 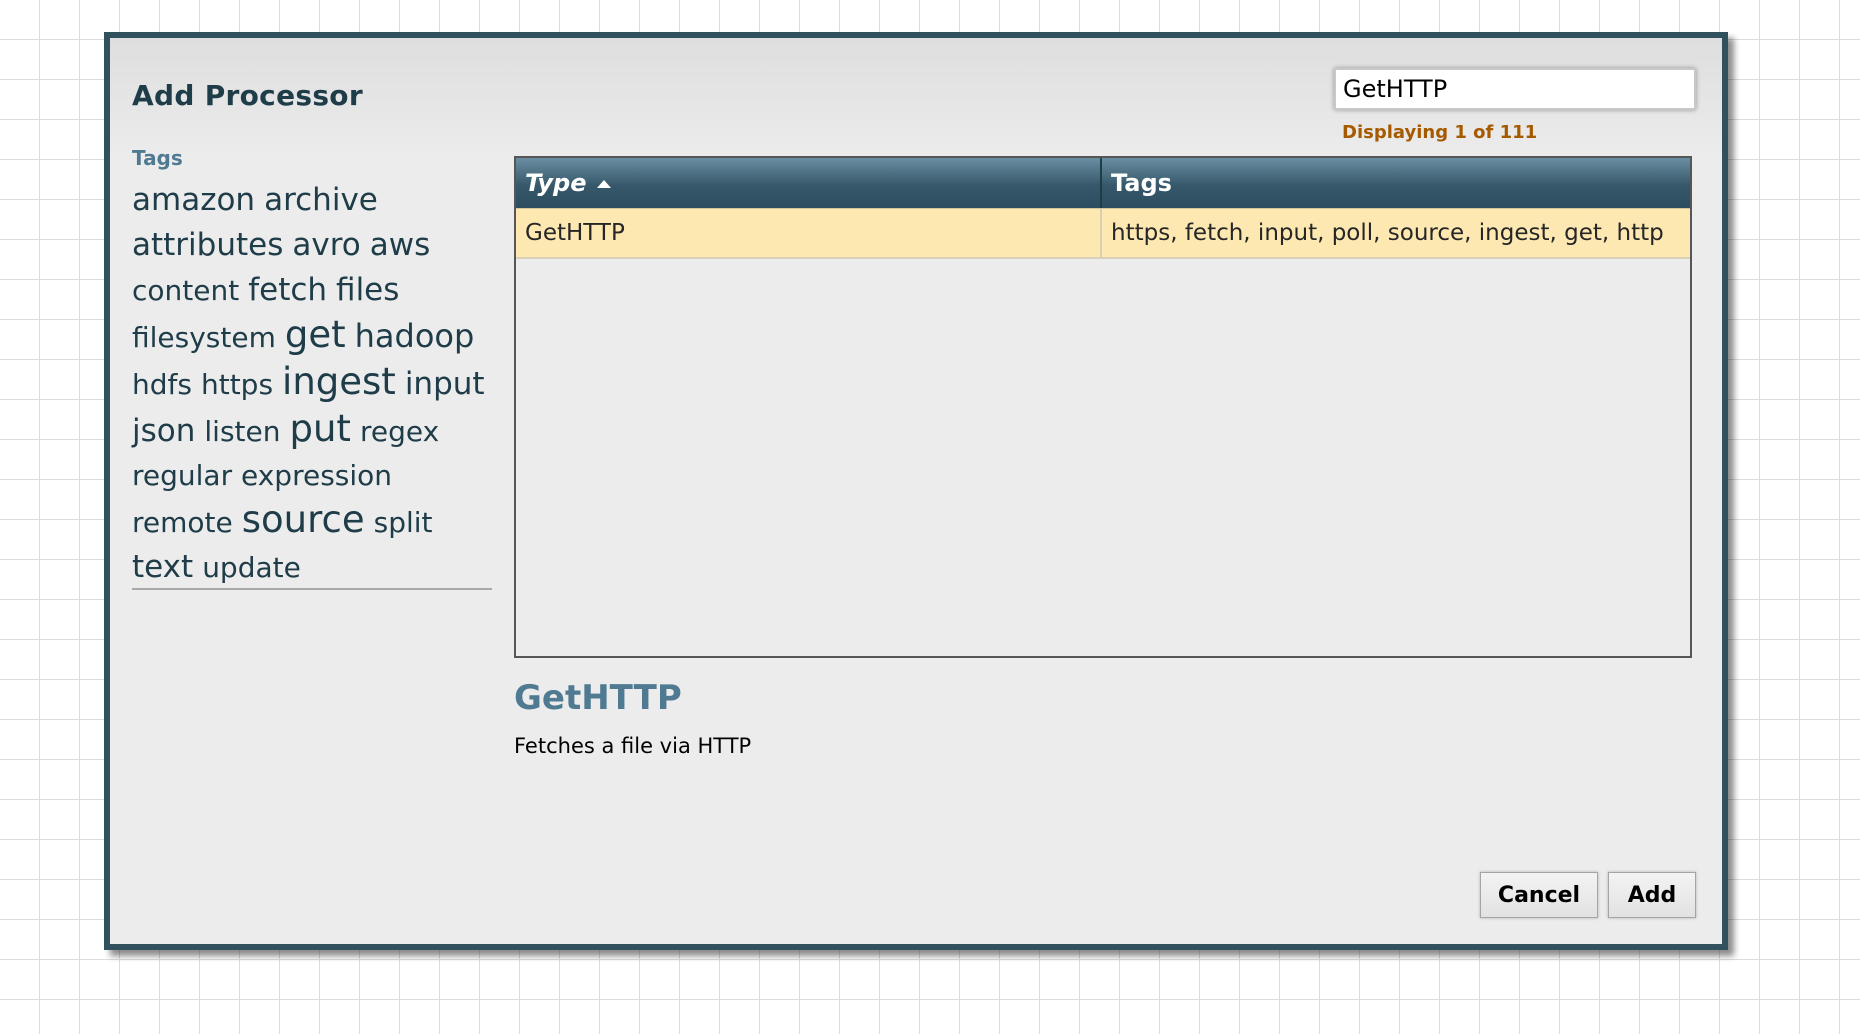 I want to click on tag-attributes: attributes, so click(x=207, y=245).